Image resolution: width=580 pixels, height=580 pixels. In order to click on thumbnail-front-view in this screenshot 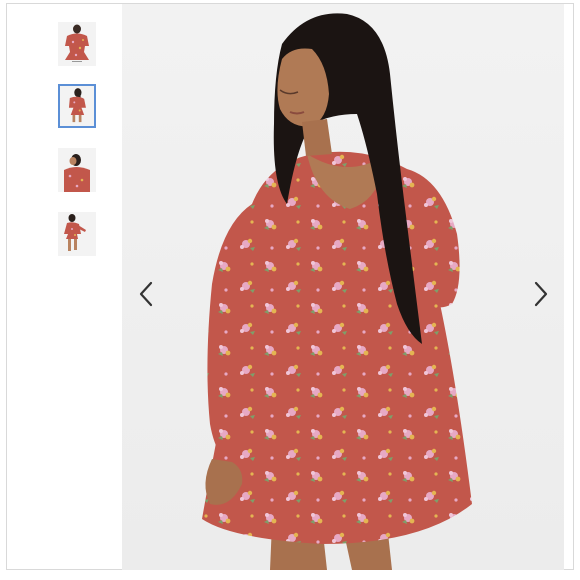, I will do `click(77, 44)`.